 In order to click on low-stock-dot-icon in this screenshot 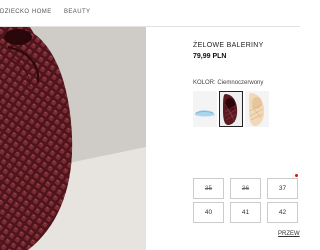, I will do `click(296, 175)`.